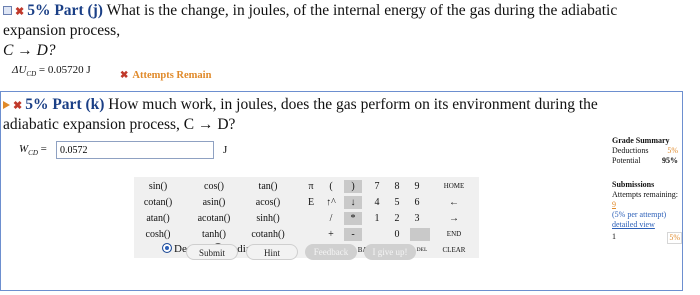 The width and height of the screenshot is (700, 295). What do you see at coordinates (78, 10) in the screenshot?
I see `partj-label: Part (j)` at bounding box center [78, 10].